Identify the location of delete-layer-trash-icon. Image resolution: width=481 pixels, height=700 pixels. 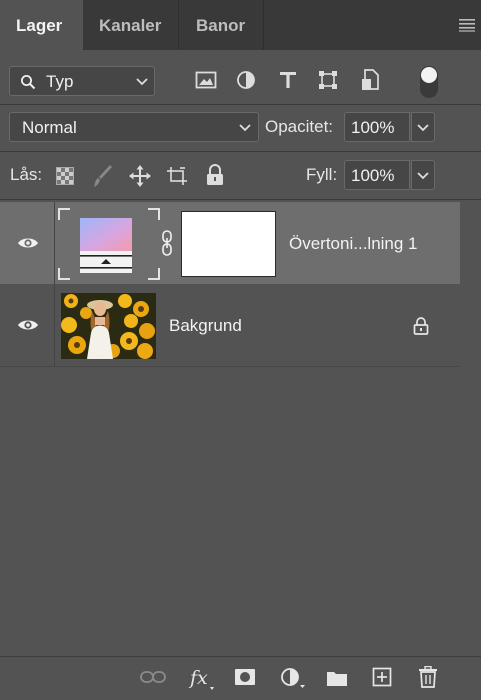
(428, 677).